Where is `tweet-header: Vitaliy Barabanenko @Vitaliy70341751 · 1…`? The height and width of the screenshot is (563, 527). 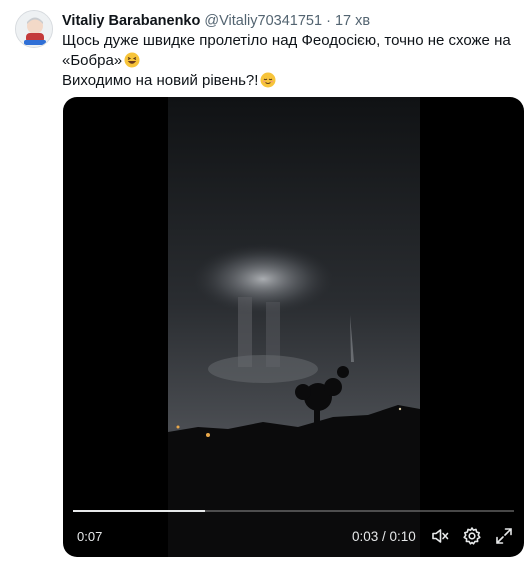 tweet-header: Vitaliy Barabanenko @Vitaliy70341751 · 1… is located at coordinates (216, 21).